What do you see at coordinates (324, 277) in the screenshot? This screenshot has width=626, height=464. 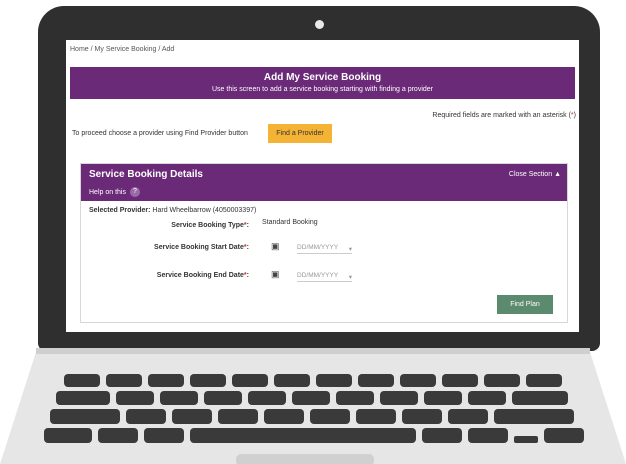 I see `end-date-input: DD/MM/YYYY ▾` at bounding box center [324, 277].